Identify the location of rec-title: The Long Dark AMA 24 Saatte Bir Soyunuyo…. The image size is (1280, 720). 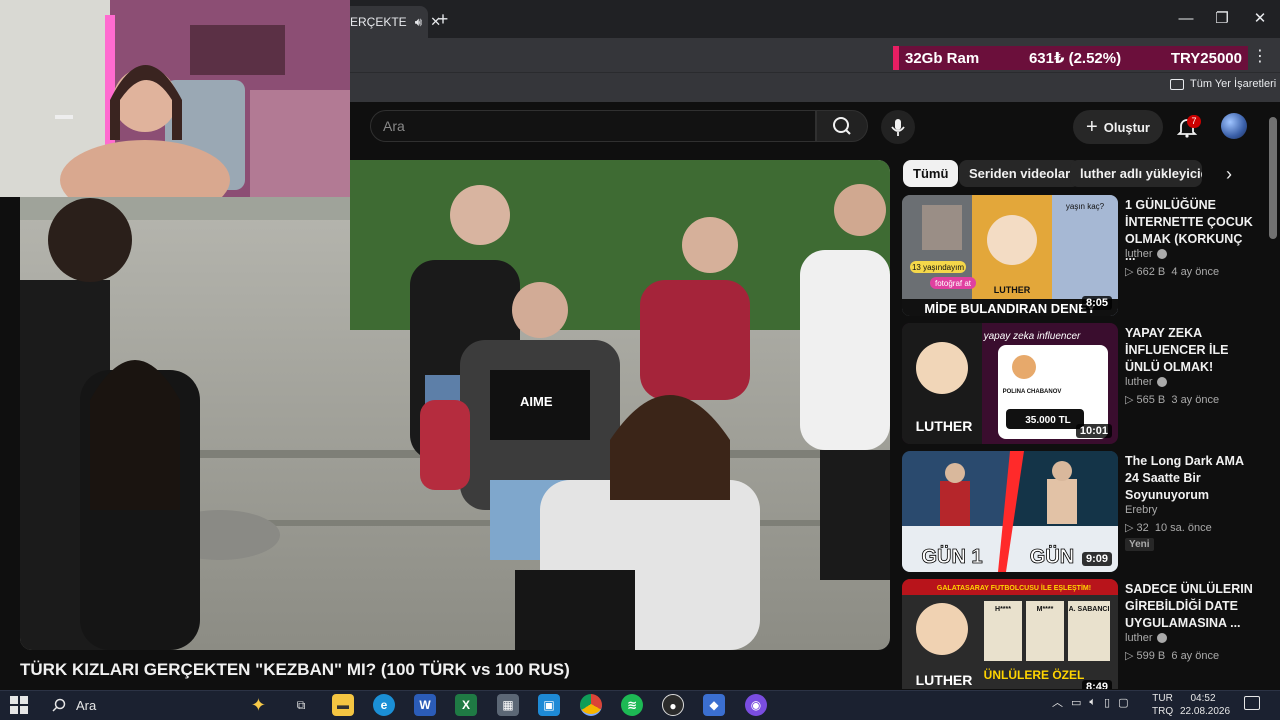
(1190, 478).